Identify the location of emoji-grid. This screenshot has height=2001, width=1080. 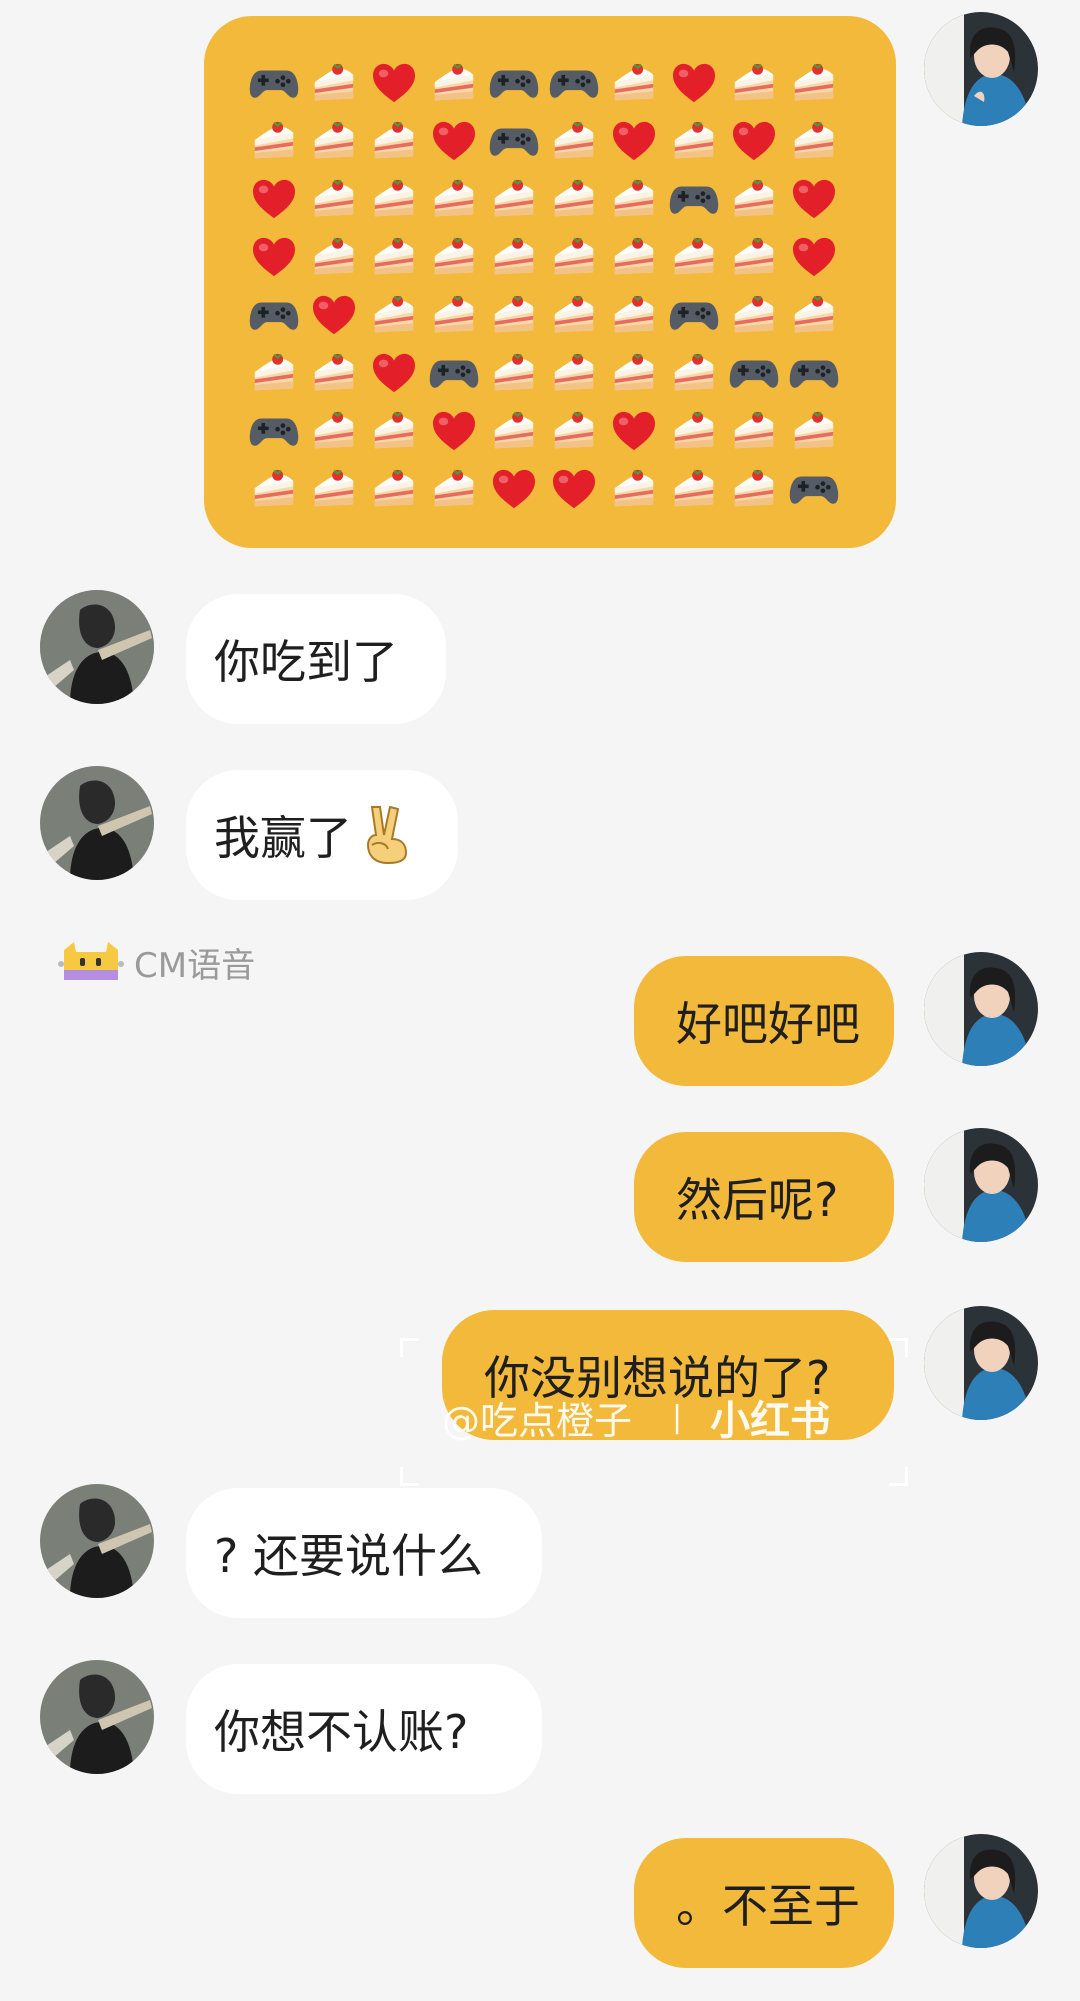
(551, 286).